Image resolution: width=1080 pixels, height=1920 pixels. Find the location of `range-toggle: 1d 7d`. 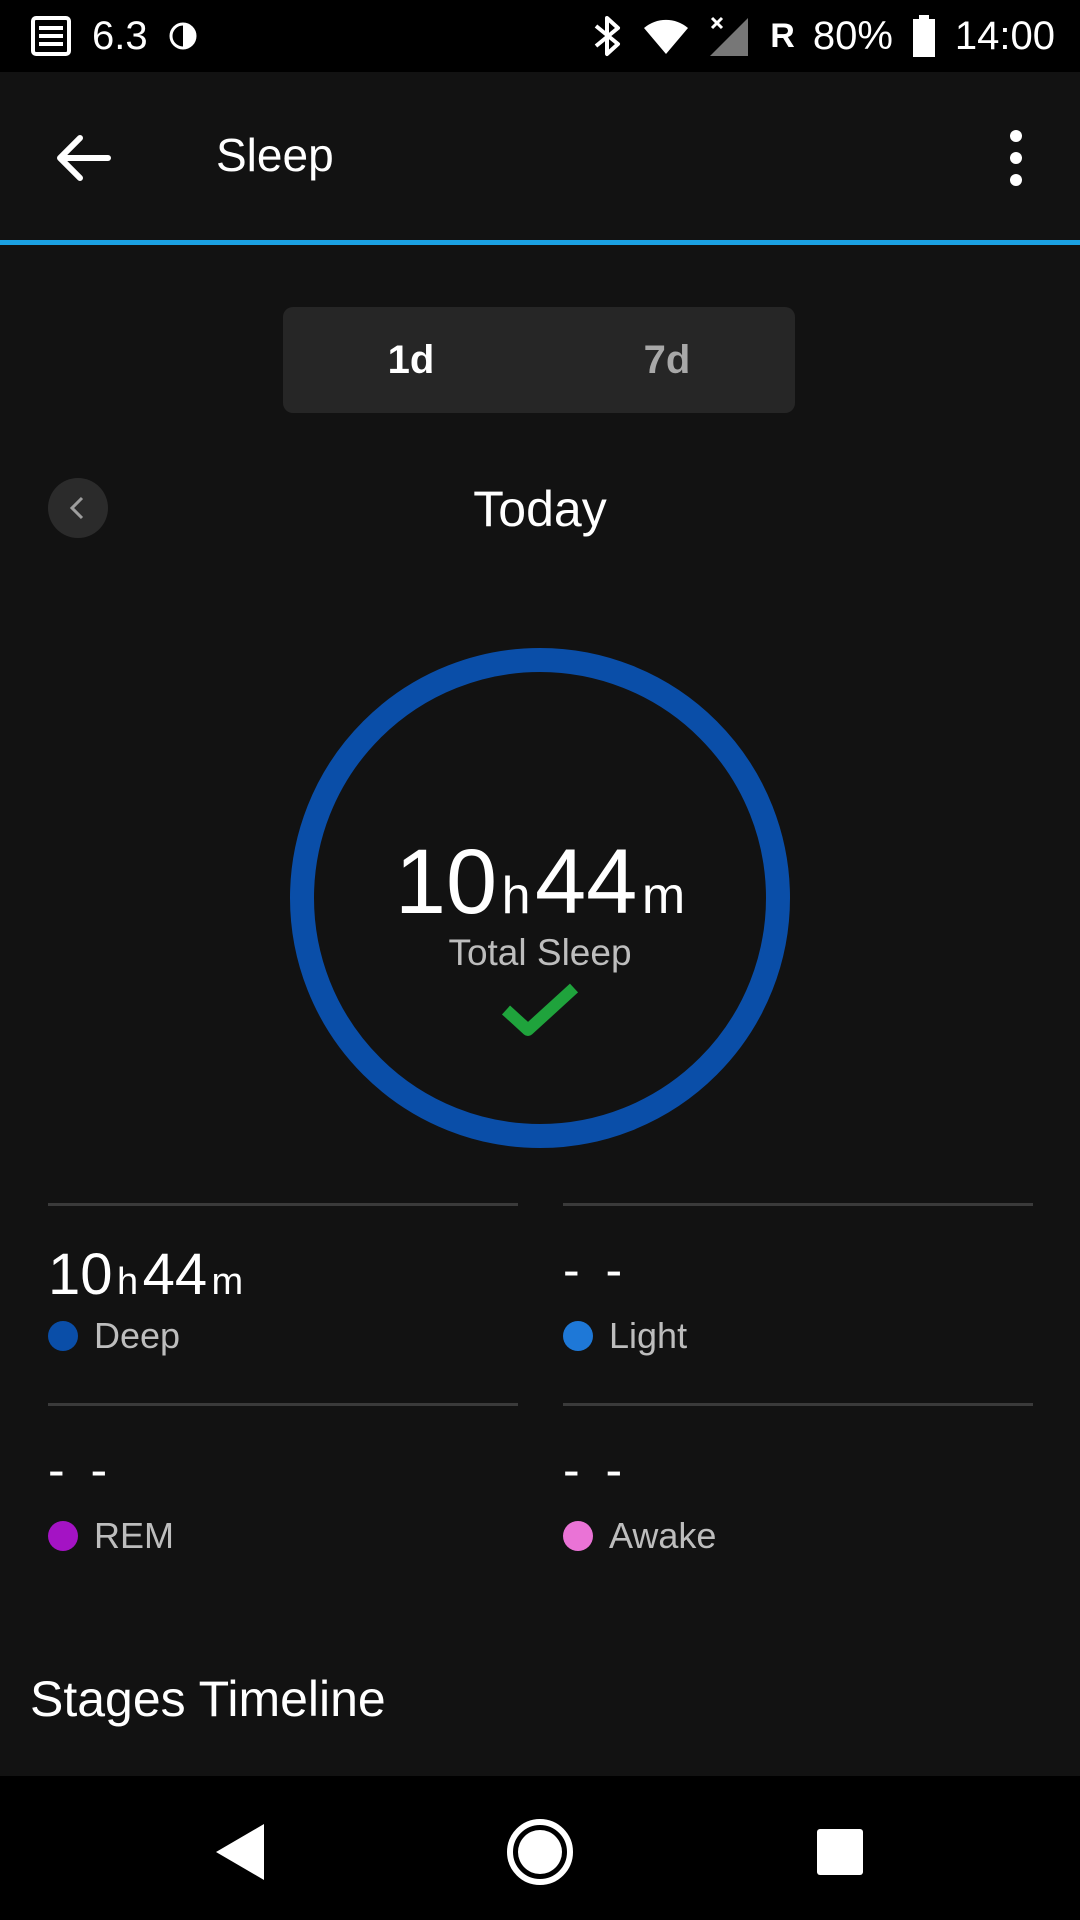

range-toggle: 1d 7d is located at coordinates (539, 360).